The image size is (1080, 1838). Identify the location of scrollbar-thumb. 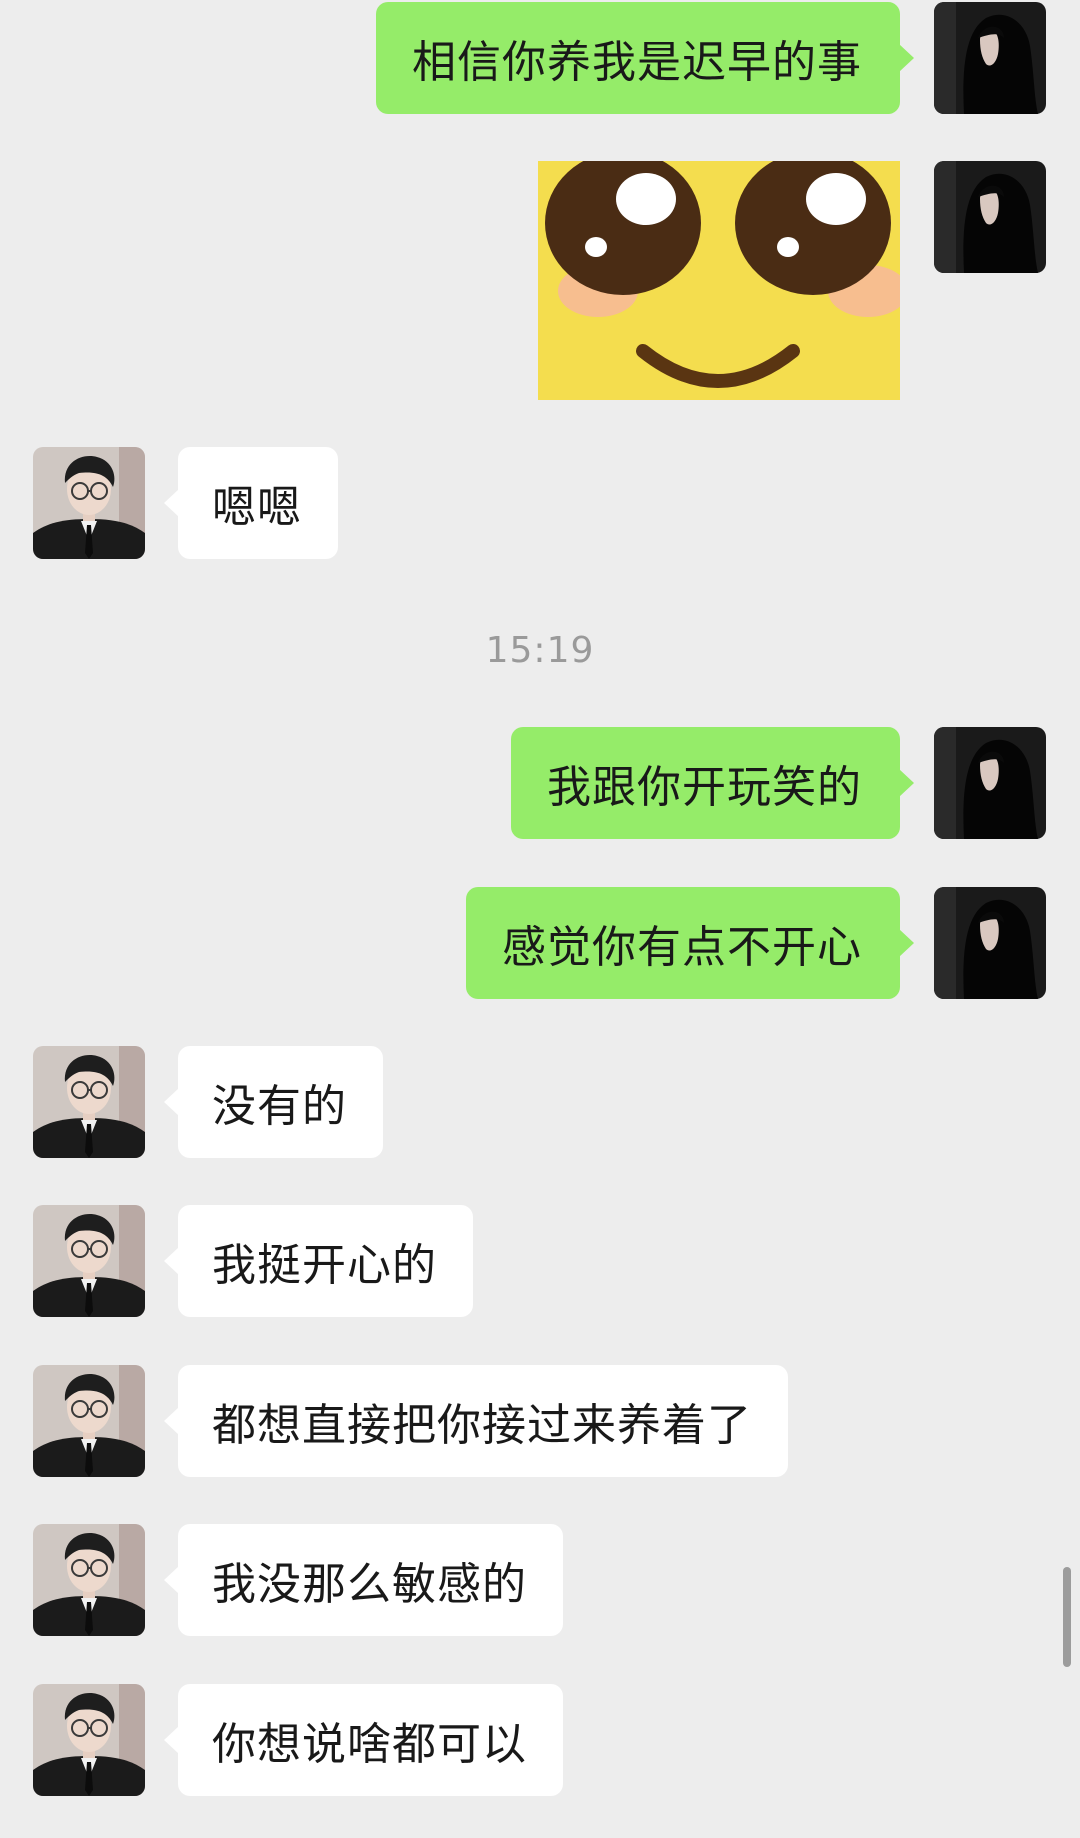
(1067, 1617).